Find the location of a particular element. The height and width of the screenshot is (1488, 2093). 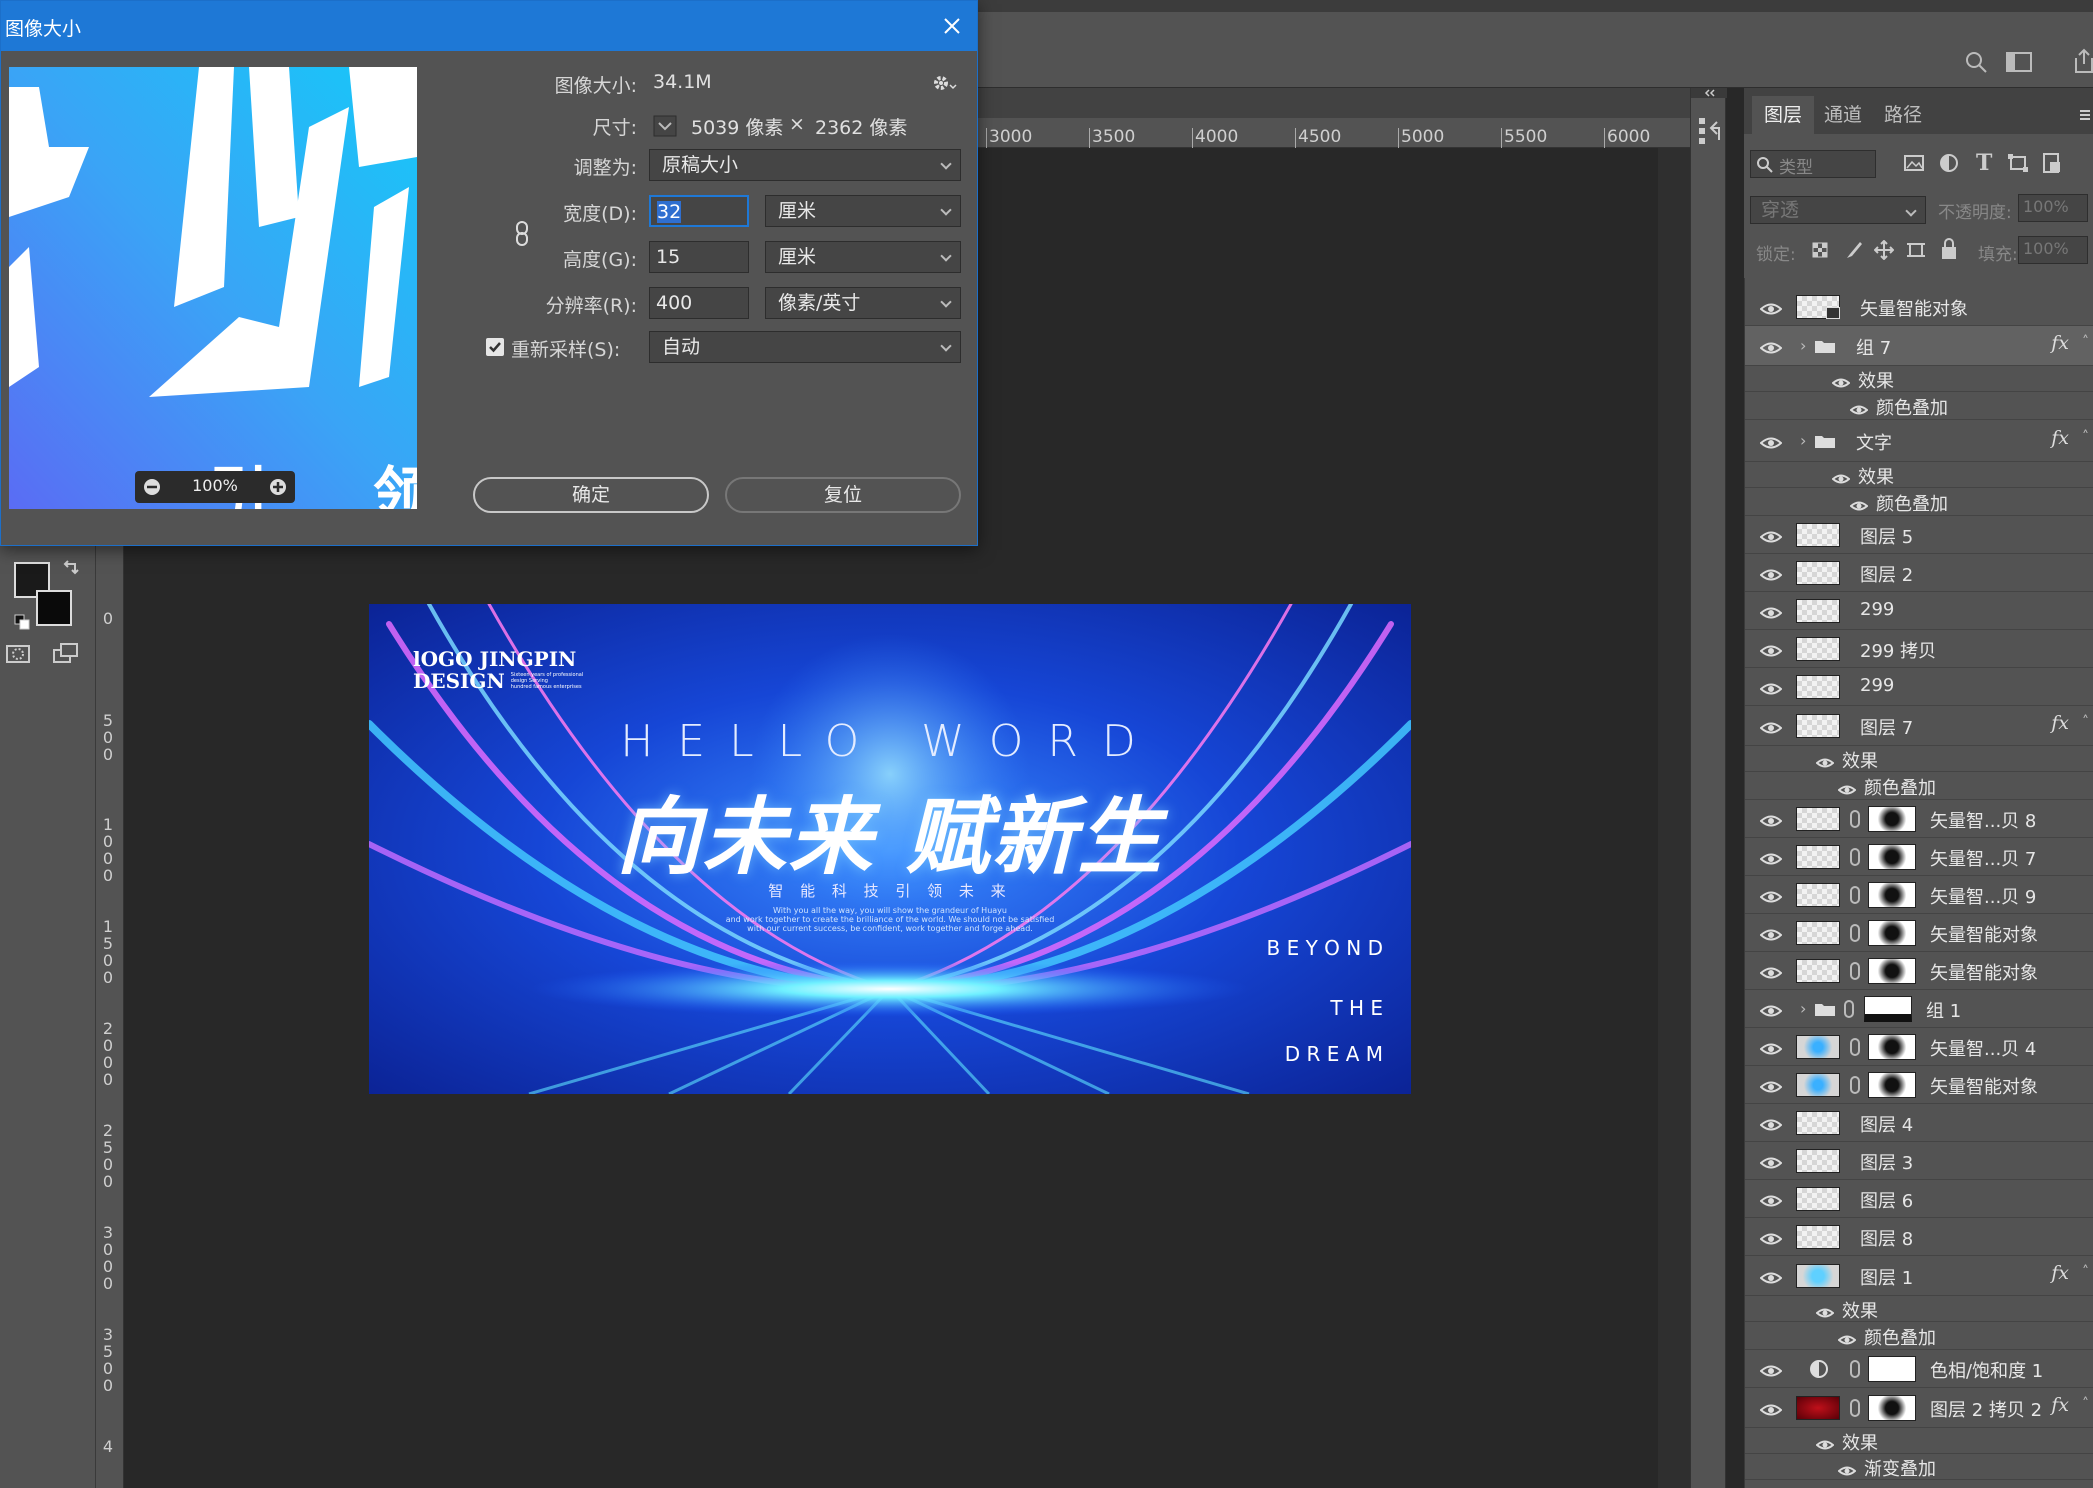

filter-shape-icon is located at coordinates (2018, 163).